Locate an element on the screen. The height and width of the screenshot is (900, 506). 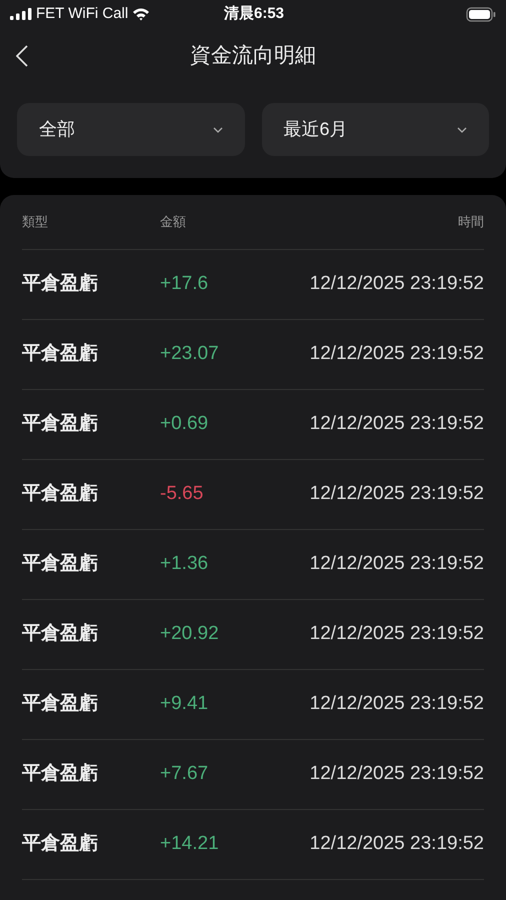
amount-cell-text: +1.36 is located at coordinates (185, 564).